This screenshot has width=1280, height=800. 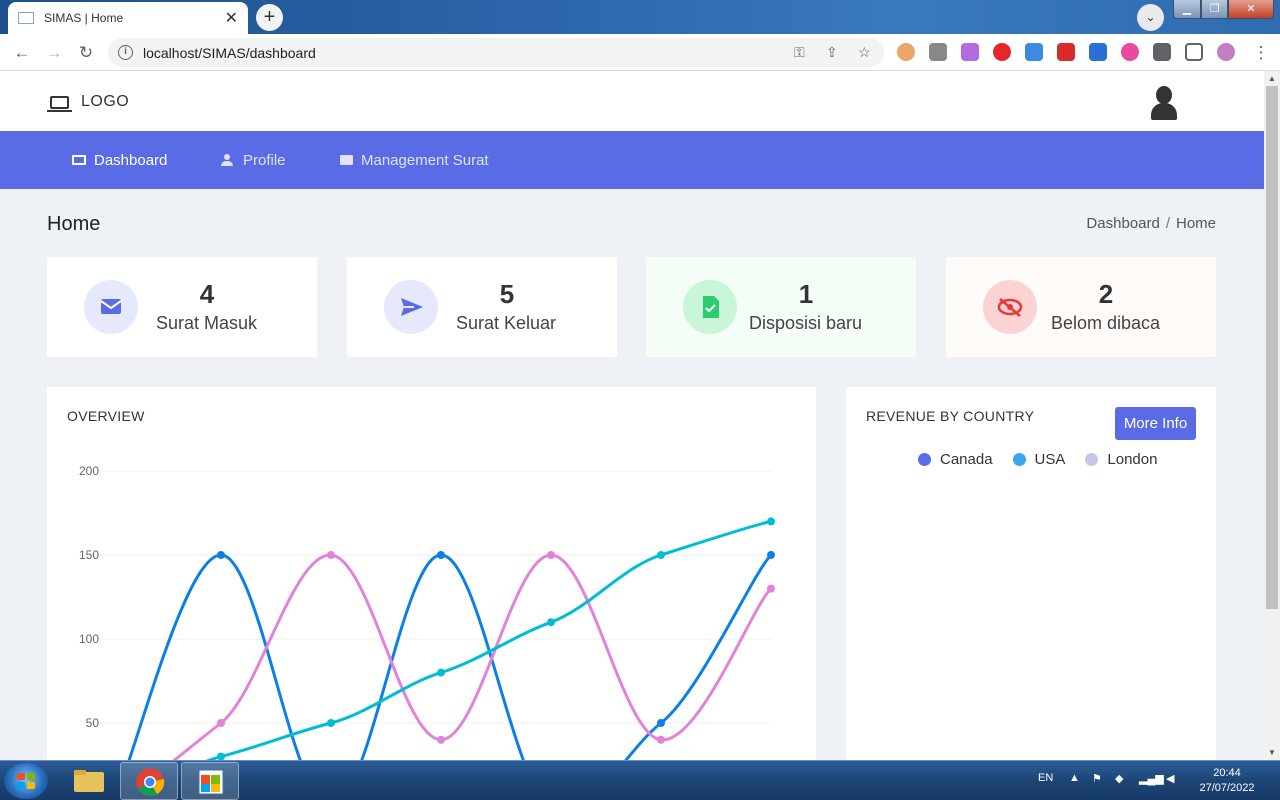 I want to click on nav-label: Management Surat, so click(x=425, y=160).